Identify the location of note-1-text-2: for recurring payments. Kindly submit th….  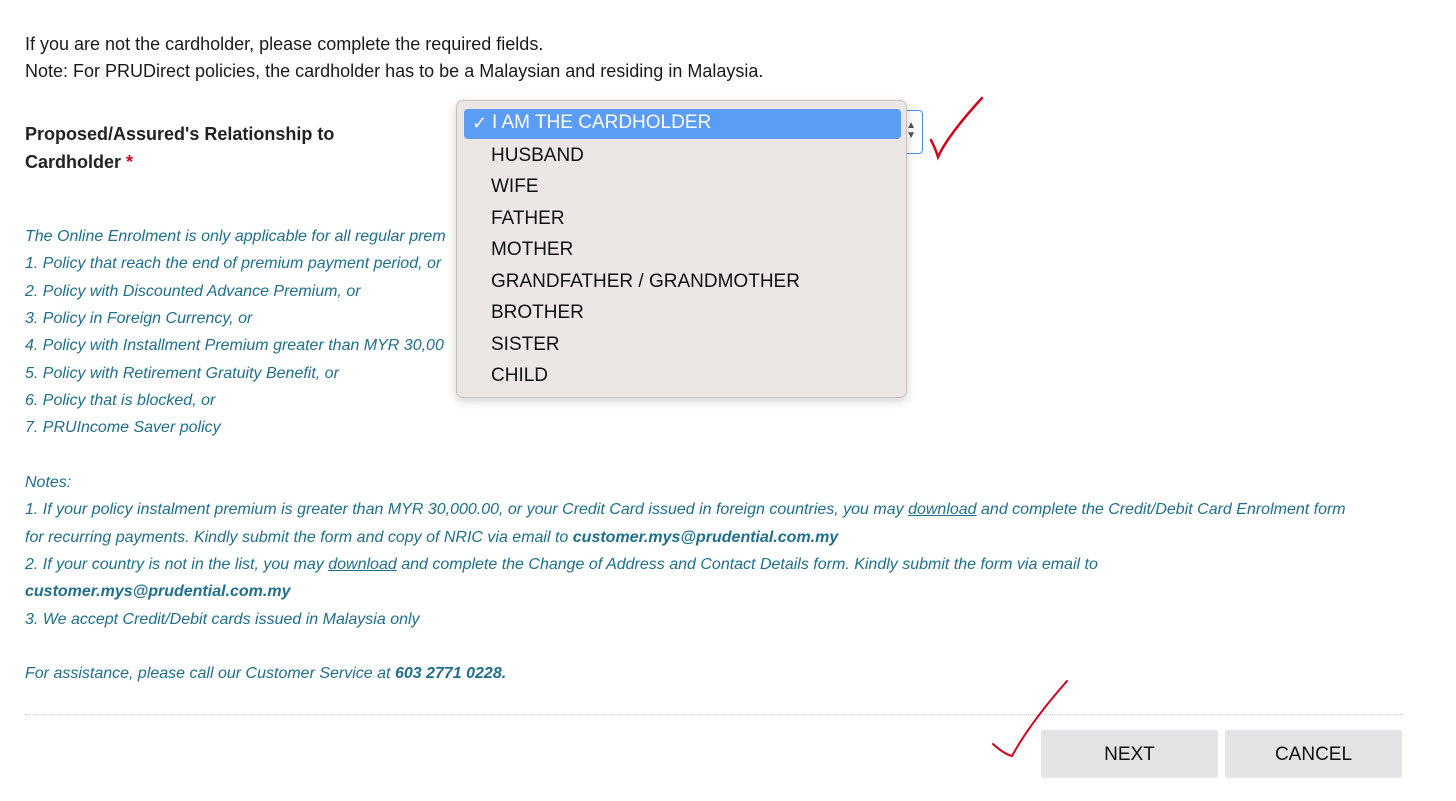
(299, 537).